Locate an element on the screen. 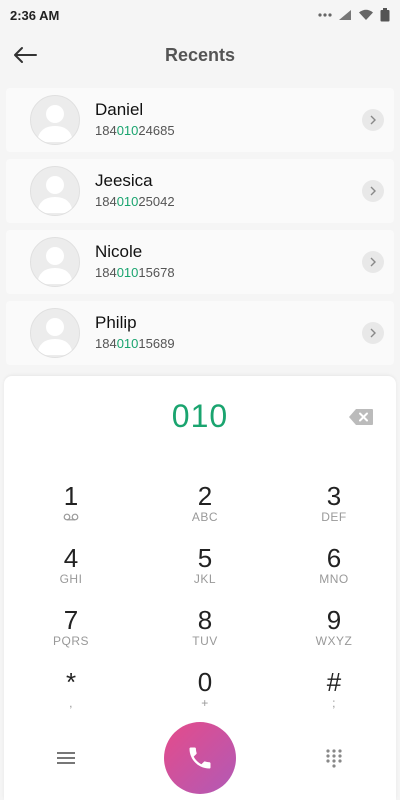 This screenshot has height=800, width=400. contact-row: Daniel 18401024685 is located at coordinates (200, 120).